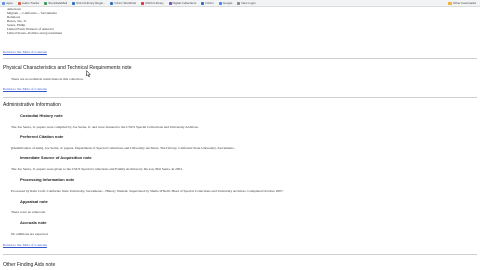 This screenshot has height=270, width=480. I want to click on other-bookmarks-label: Other bookmarks, so click(464, 3).